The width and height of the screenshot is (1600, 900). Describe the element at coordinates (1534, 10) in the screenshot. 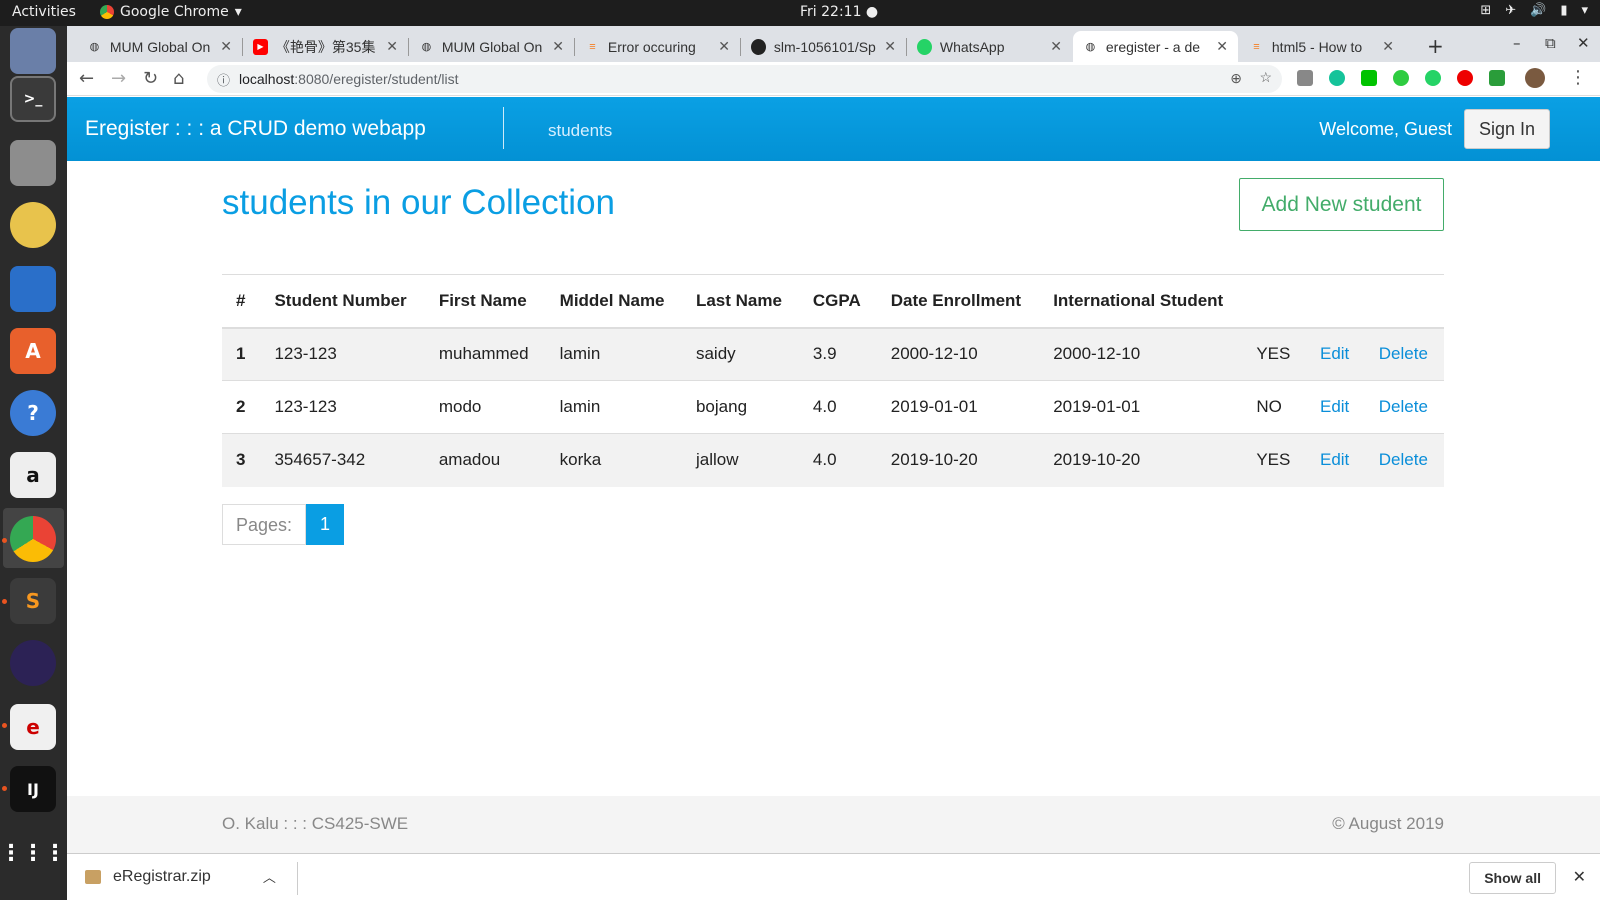

I see `system-tray: ⊞ ✈ 🔊 ▮ ▾` at that location.